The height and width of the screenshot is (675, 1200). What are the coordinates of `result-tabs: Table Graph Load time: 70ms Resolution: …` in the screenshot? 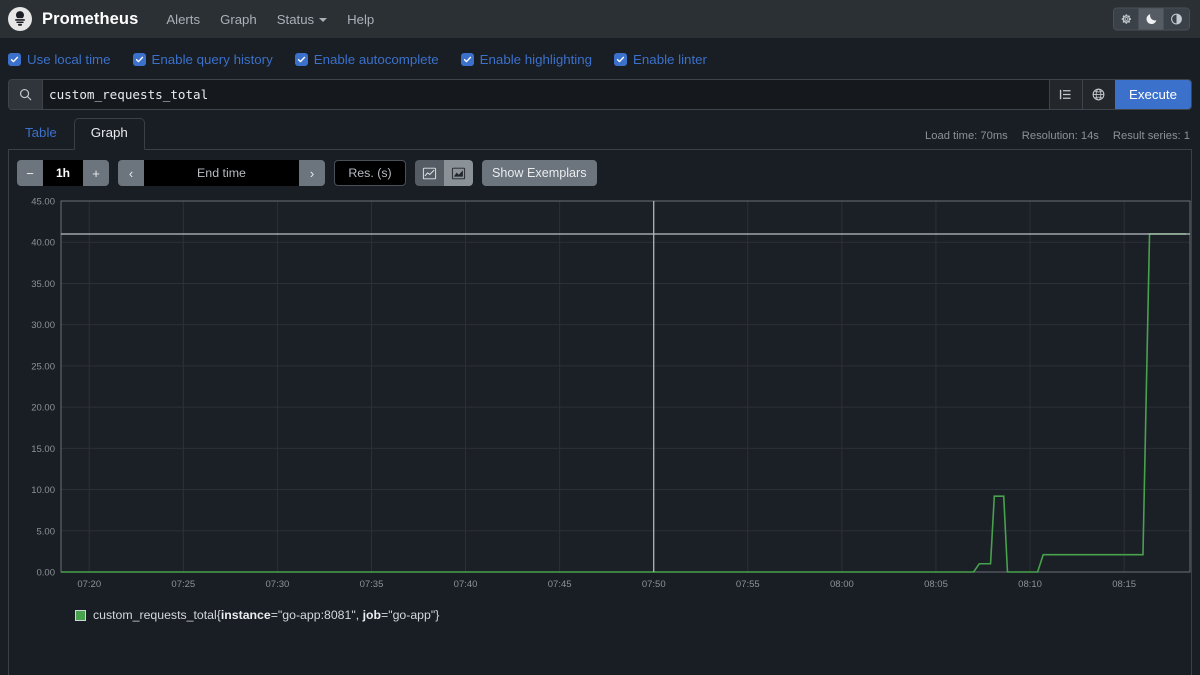 It's located at (600, 134).